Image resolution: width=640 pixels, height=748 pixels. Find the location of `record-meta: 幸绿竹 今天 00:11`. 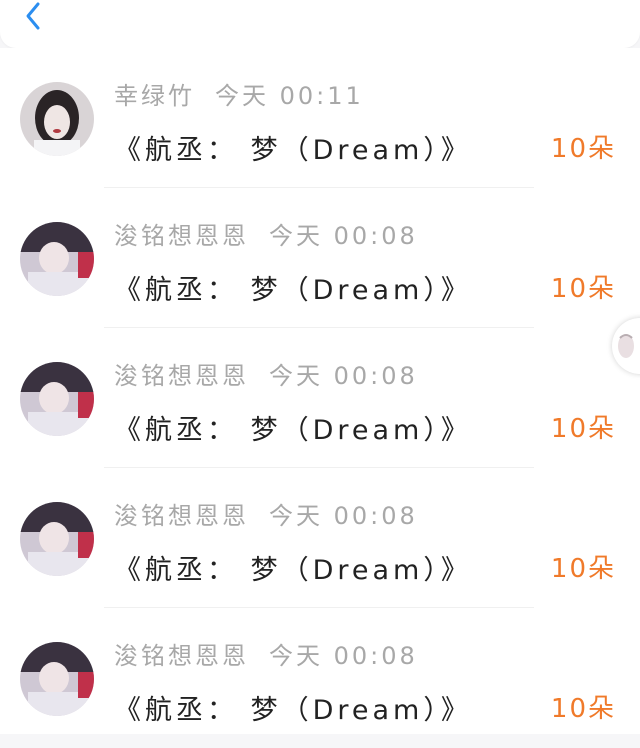

record-meta: 幸绿竹 今天 00:11 is located at coordinates (239, 93).